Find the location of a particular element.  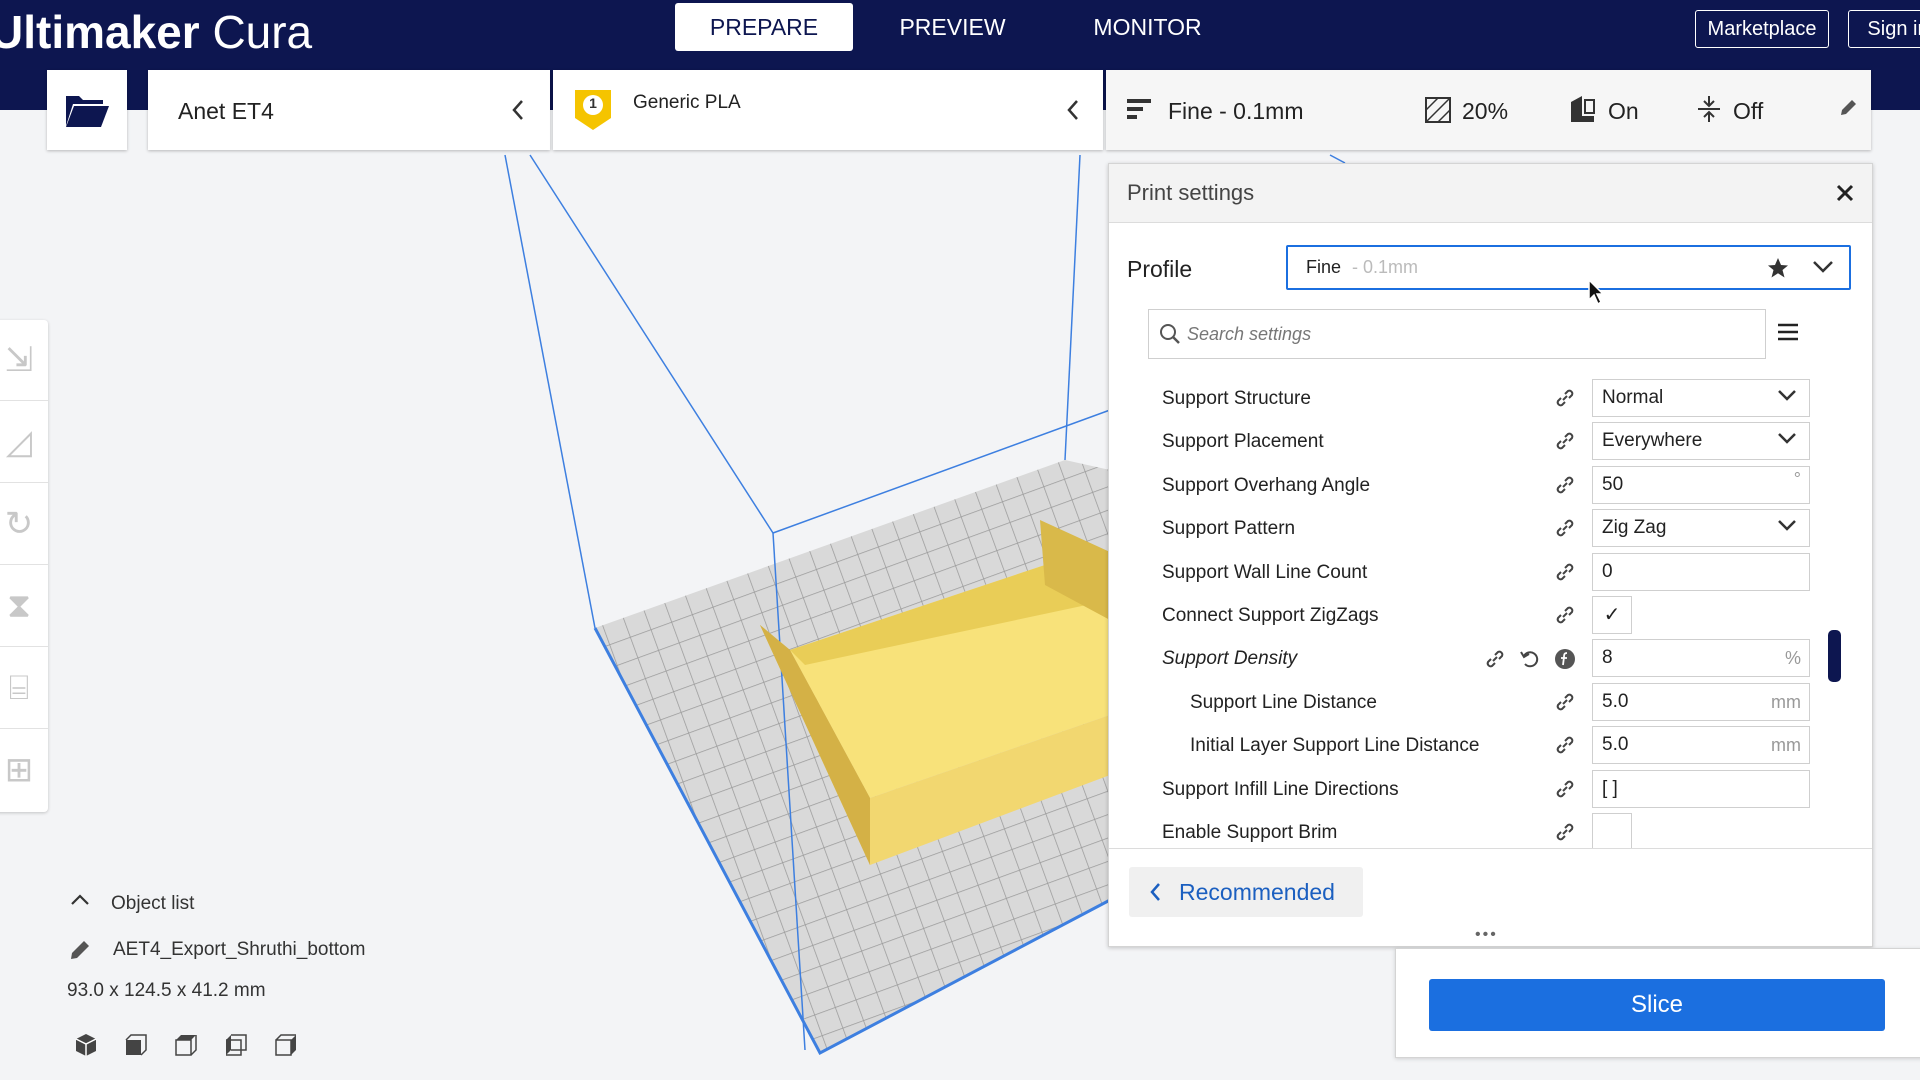

divider is located at coordinates (1490, 848).